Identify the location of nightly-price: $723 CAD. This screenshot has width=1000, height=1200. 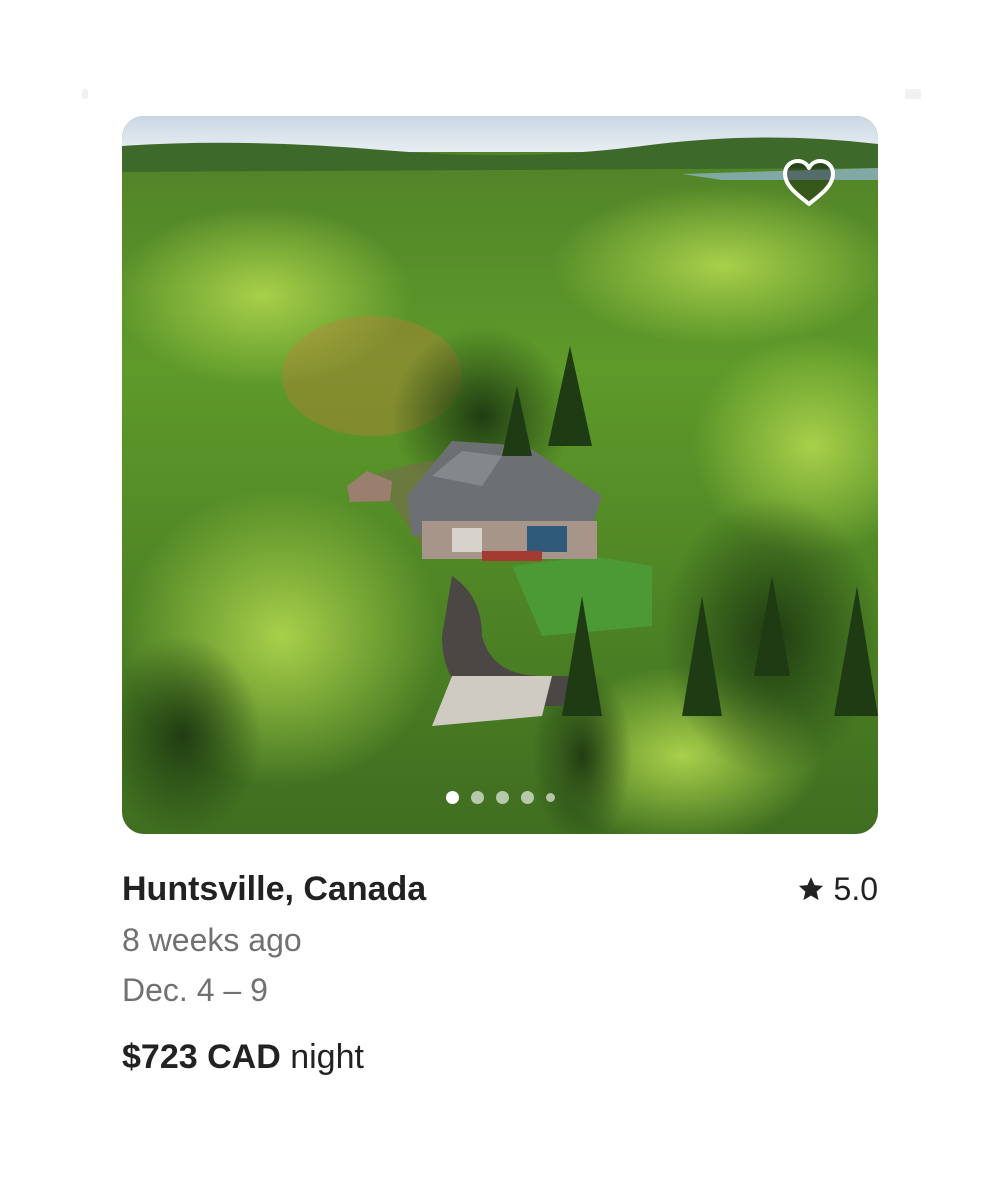
(201, 1057).